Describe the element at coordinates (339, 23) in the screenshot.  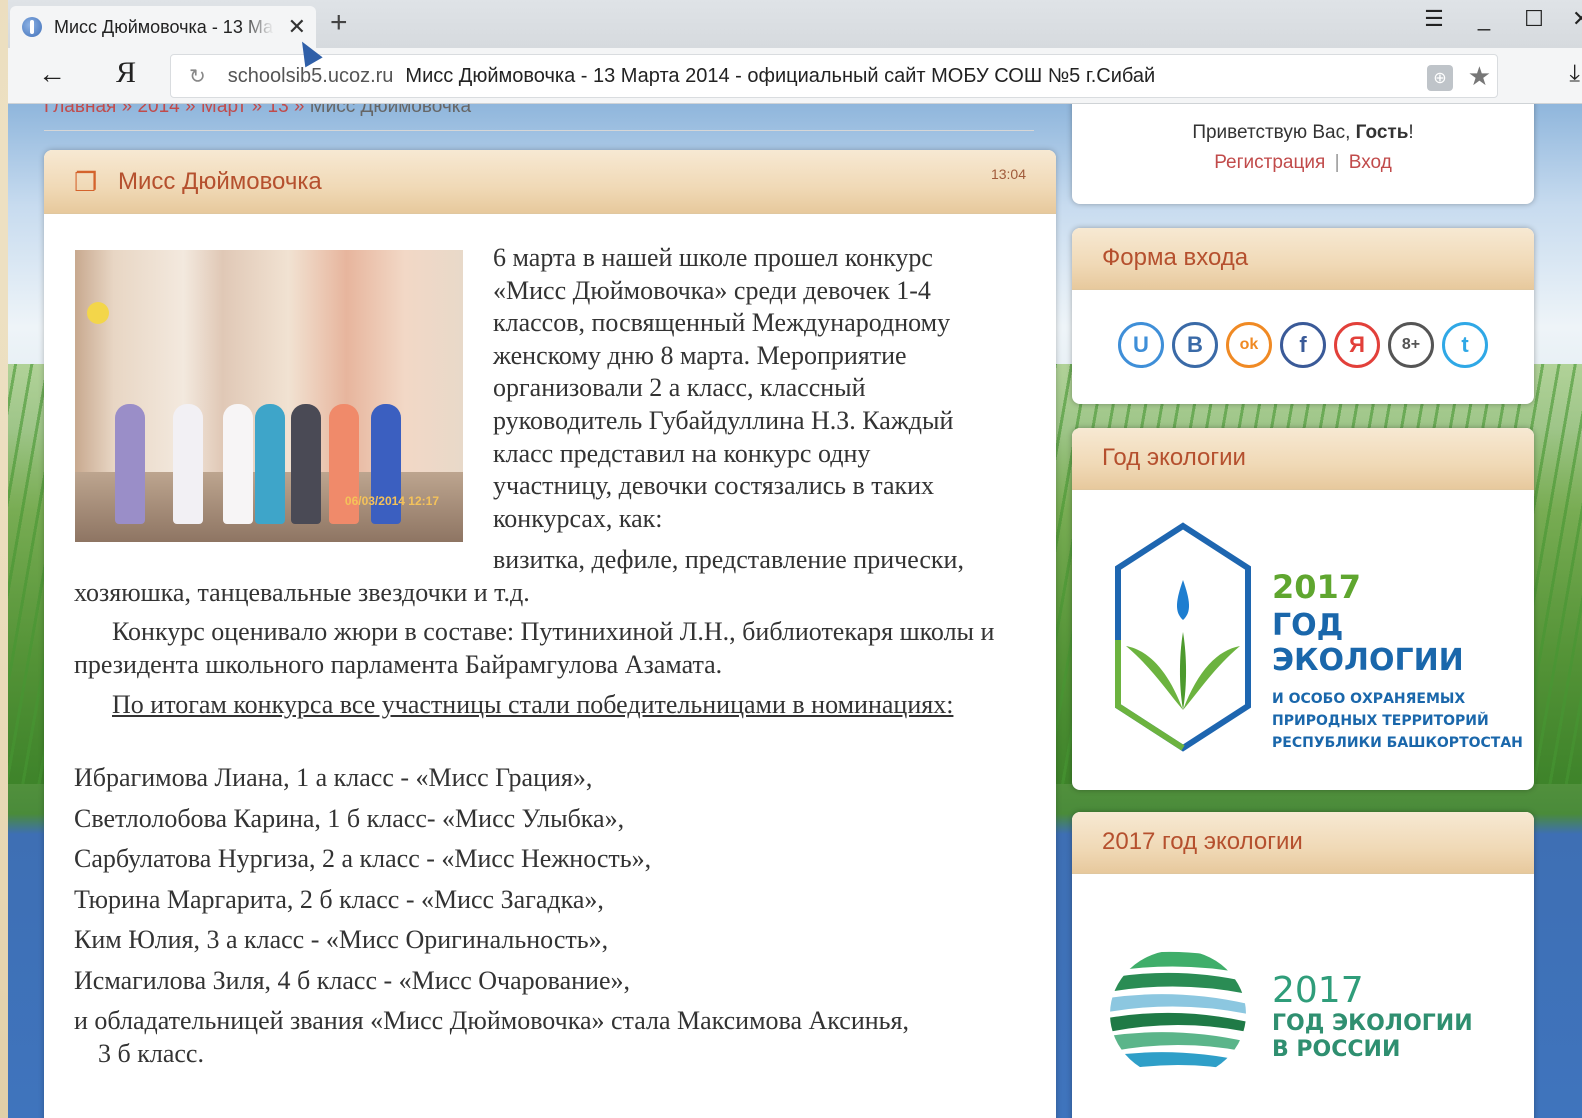
I see `new-tab-button: +` at that location.